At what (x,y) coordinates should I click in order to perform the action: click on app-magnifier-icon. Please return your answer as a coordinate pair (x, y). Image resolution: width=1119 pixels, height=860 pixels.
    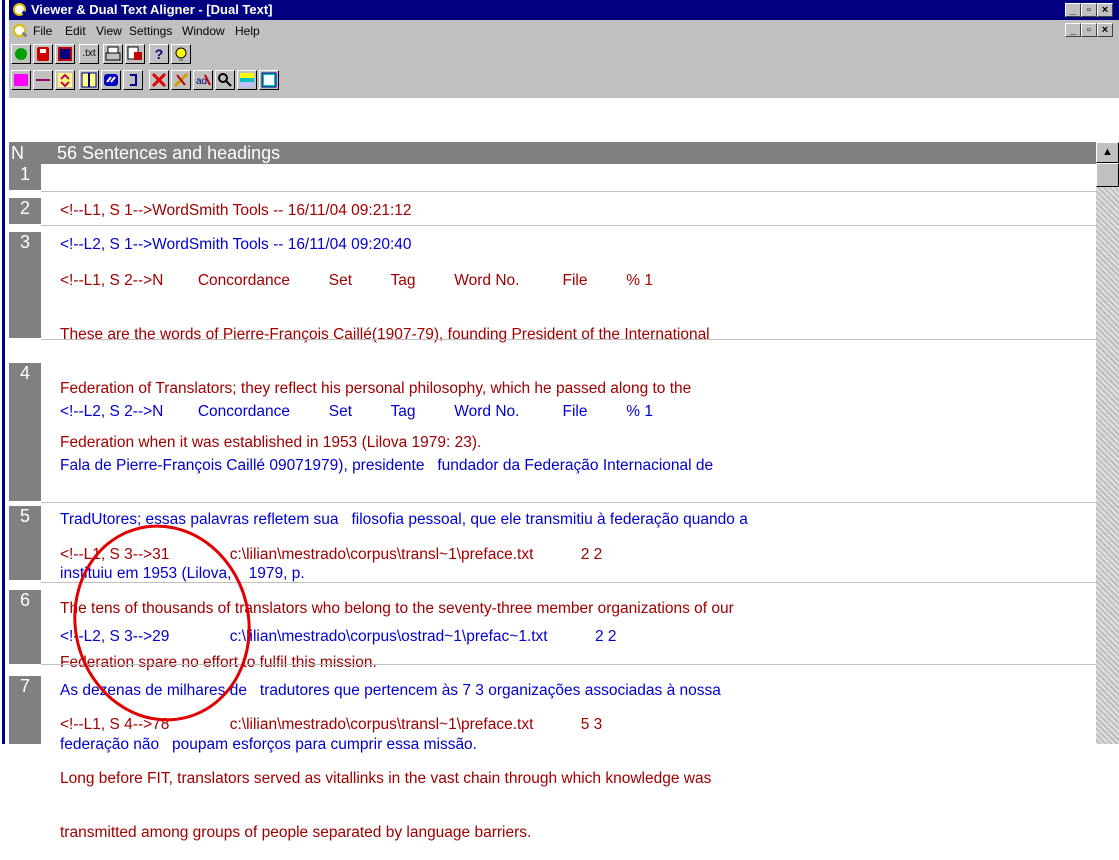
    Looking at the image, I should click on (20, 10).